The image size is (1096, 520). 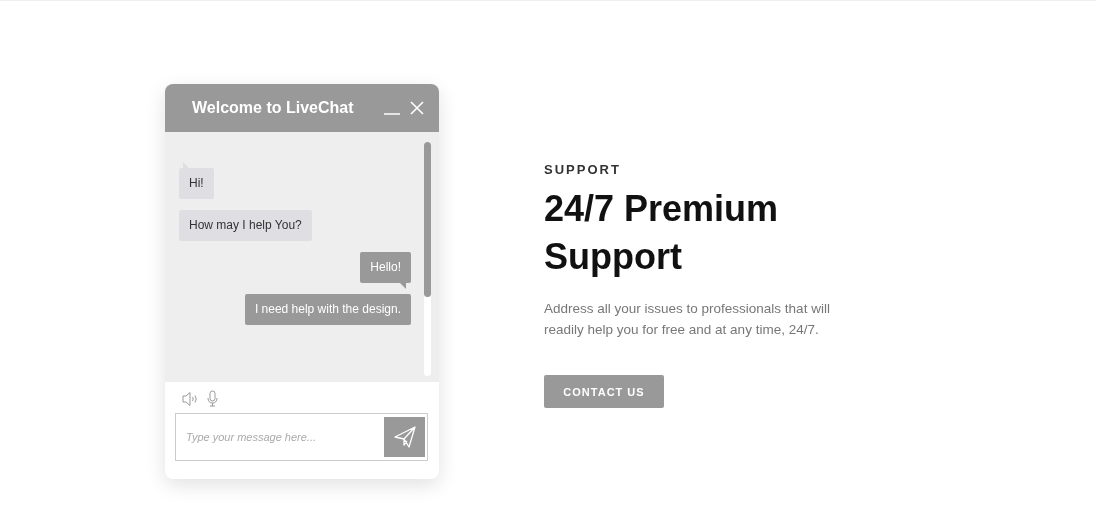 What do you see at coordinates (212, 398) in the screenshot?
I see `microphone-icon` at bounding box center [212, 398].